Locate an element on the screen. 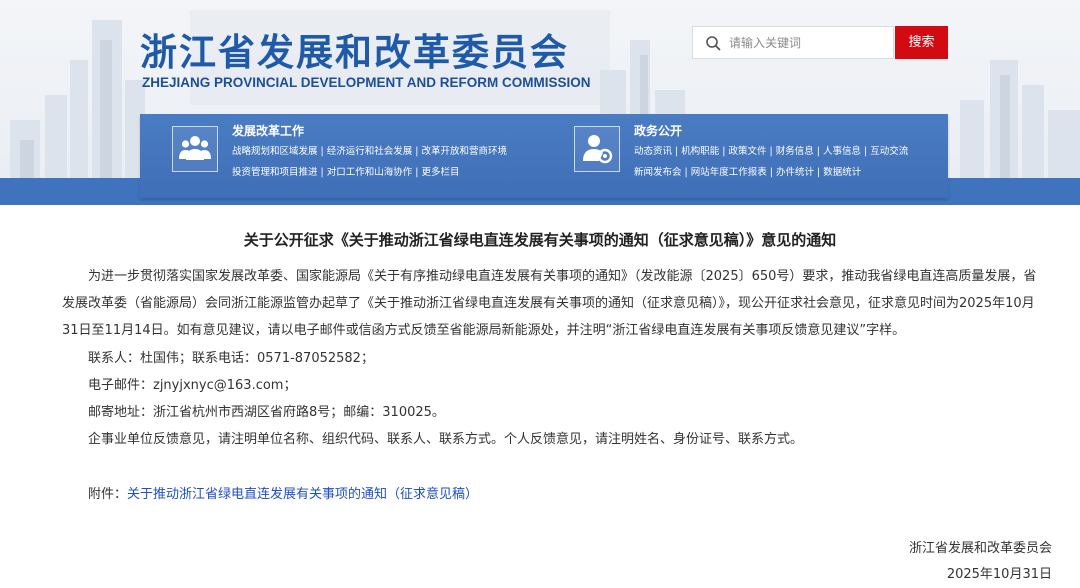  user-settings-icon is located at coordinates (597, 149).